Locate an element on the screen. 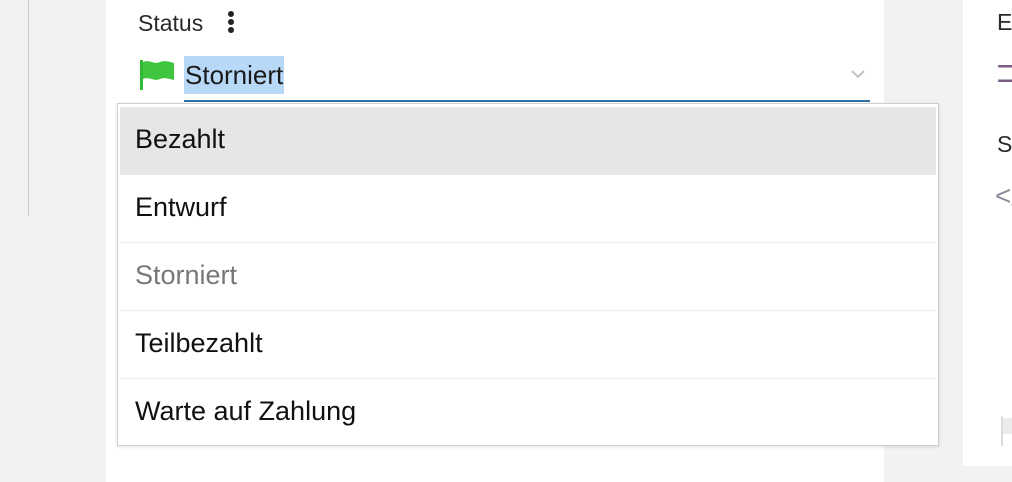 The width and height of the screenshot is (1012, 482). status-select: Storniert is located at coordinates (527, 77).